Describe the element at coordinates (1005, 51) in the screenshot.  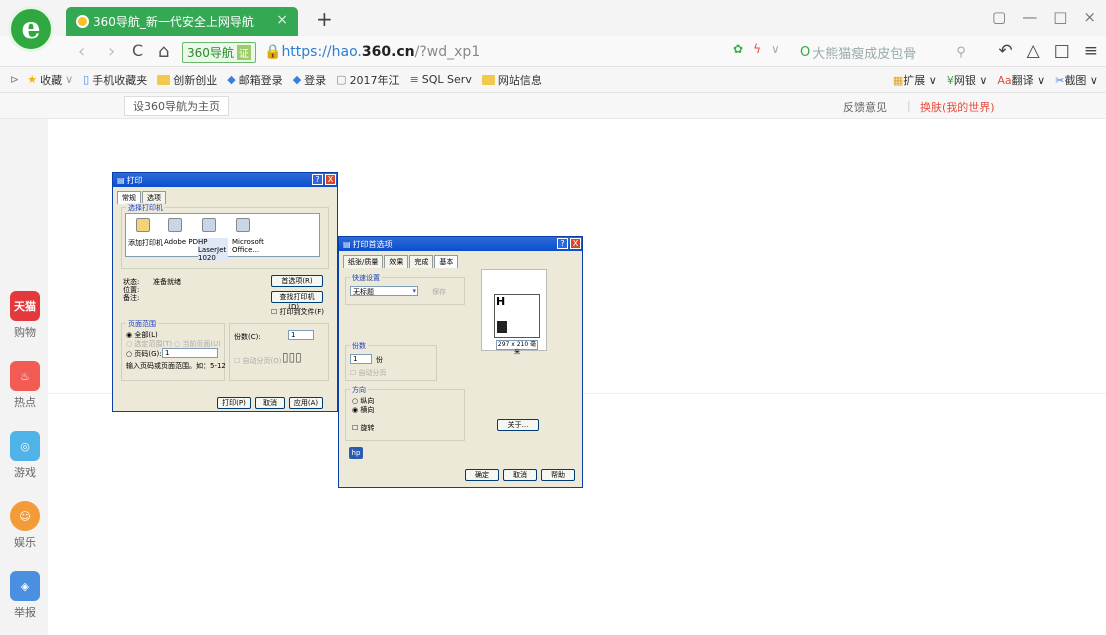
I see `undo-icon: ↶` at that location.